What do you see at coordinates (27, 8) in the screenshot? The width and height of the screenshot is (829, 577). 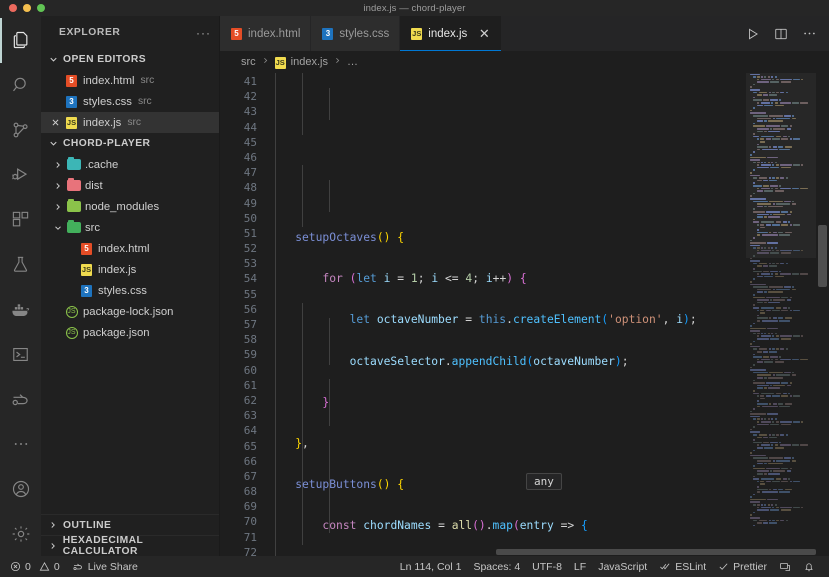 I see `minimize-window-button` at bounding box center [27, 8].